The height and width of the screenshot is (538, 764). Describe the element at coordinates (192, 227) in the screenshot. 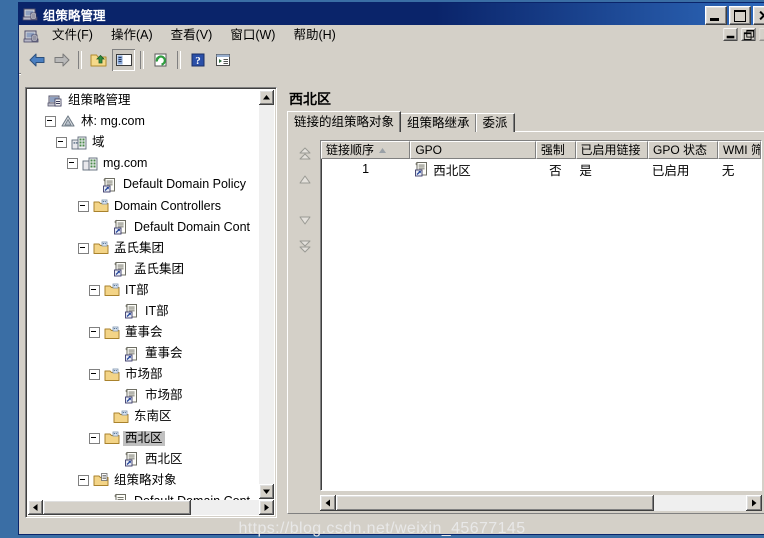

I see `tree-node-label: Default Domain Cont` at that location.